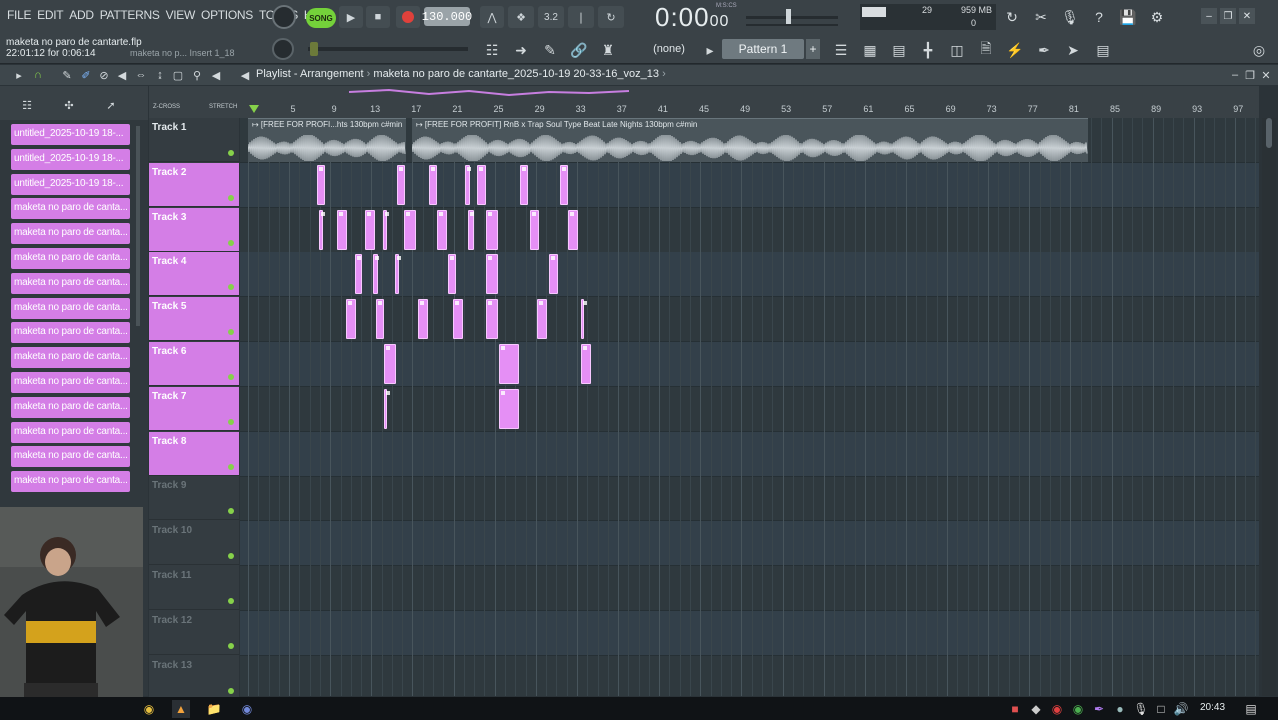  Describe the element at coordinates (1269, 407) in the screenshot. I see `playlist-vertical-scrollbar` at that location.